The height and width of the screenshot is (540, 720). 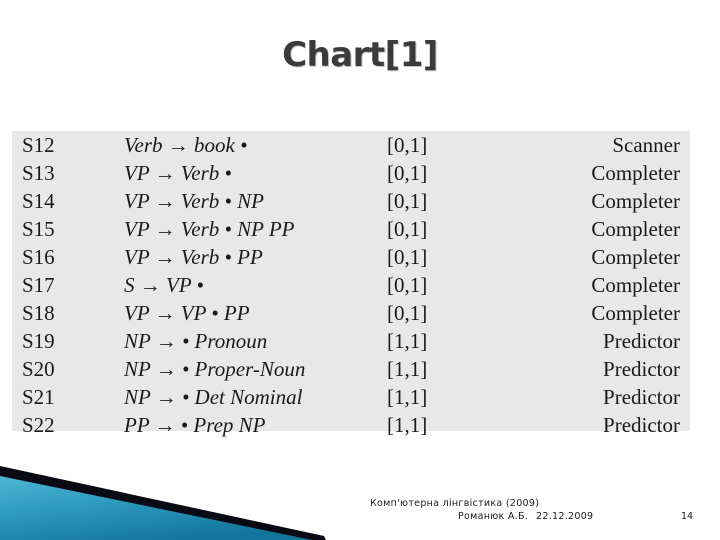 I want to click on state-id: S17, so click(x=38, y=285).